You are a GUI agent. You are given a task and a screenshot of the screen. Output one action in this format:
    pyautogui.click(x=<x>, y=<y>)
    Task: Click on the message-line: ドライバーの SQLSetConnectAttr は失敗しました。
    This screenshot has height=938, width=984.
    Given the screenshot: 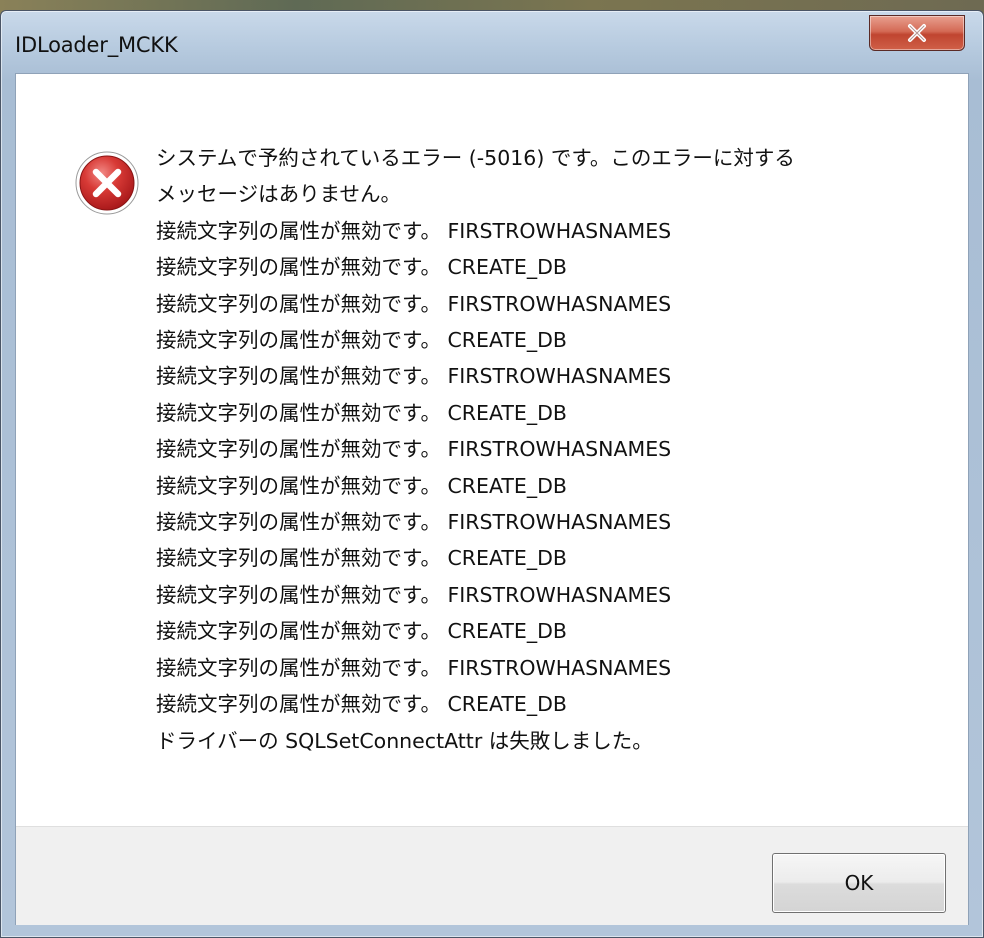 What is the action you would take?
    pyautogui.click(x=404, y=740)
    